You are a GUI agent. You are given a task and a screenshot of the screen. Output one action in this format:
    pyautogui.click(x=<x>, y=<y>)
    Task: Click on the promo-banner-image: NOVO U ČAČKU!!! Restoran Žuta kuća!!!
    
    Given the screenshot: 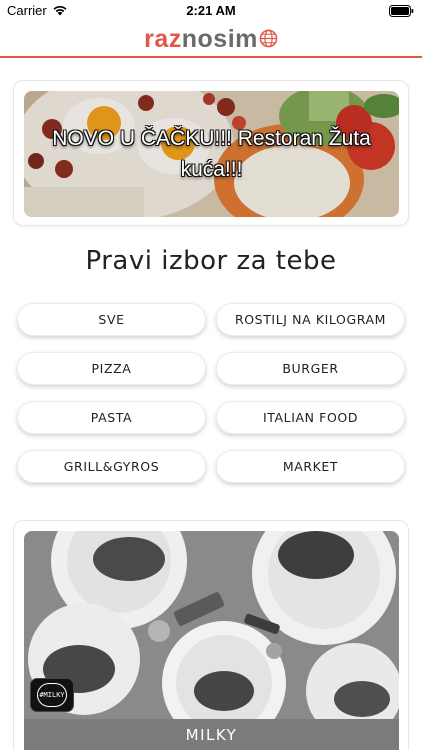 What is the action you would take?
    pyautogui.click(x=211, y=154)
    